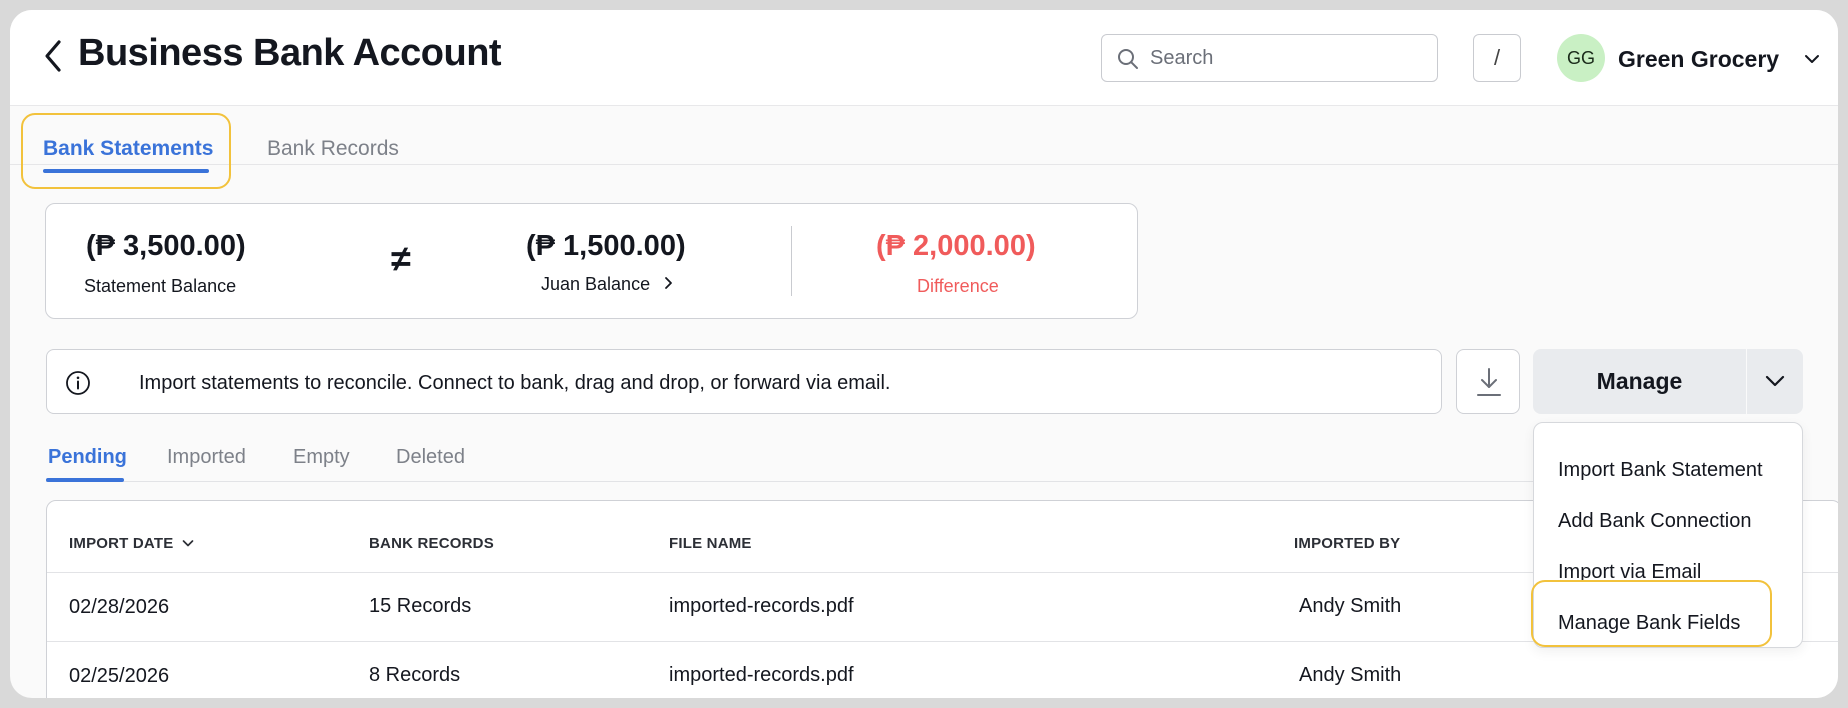 This screenshot has width=1848, height=708. Describe the element at coordinates (1660, 470) in the screenshot. I see `menu-item-import-bank-statement: Import Bank Statement` at that location.